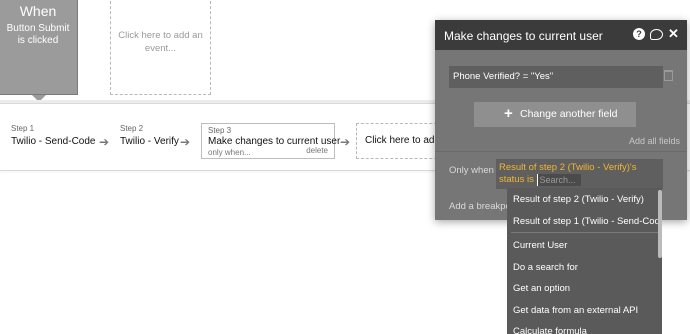 The height and width of the screenshot is (334, 690). I want to click on panel-header: Make changes to current user ? ✕, so click(561, 35).